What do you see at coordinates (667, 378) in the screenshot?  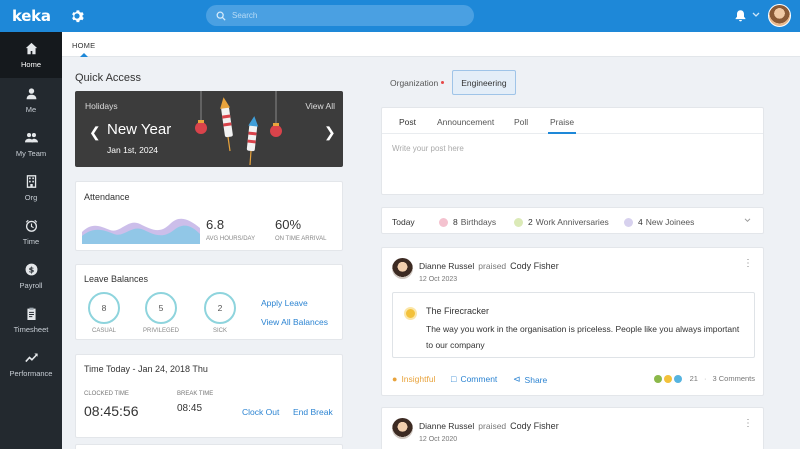 I see `insightful-reaction-icon` at bounding box center [667, 378].